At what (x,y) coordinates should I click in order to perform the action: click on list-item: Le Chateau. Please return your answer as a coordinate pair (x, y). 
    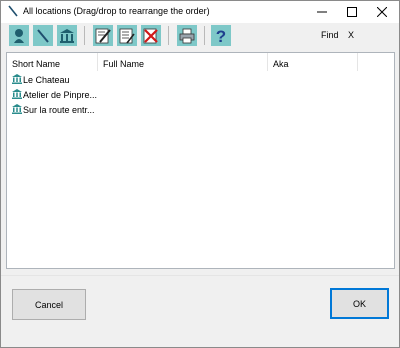
    Looking at the image, I should click on (200, 79).